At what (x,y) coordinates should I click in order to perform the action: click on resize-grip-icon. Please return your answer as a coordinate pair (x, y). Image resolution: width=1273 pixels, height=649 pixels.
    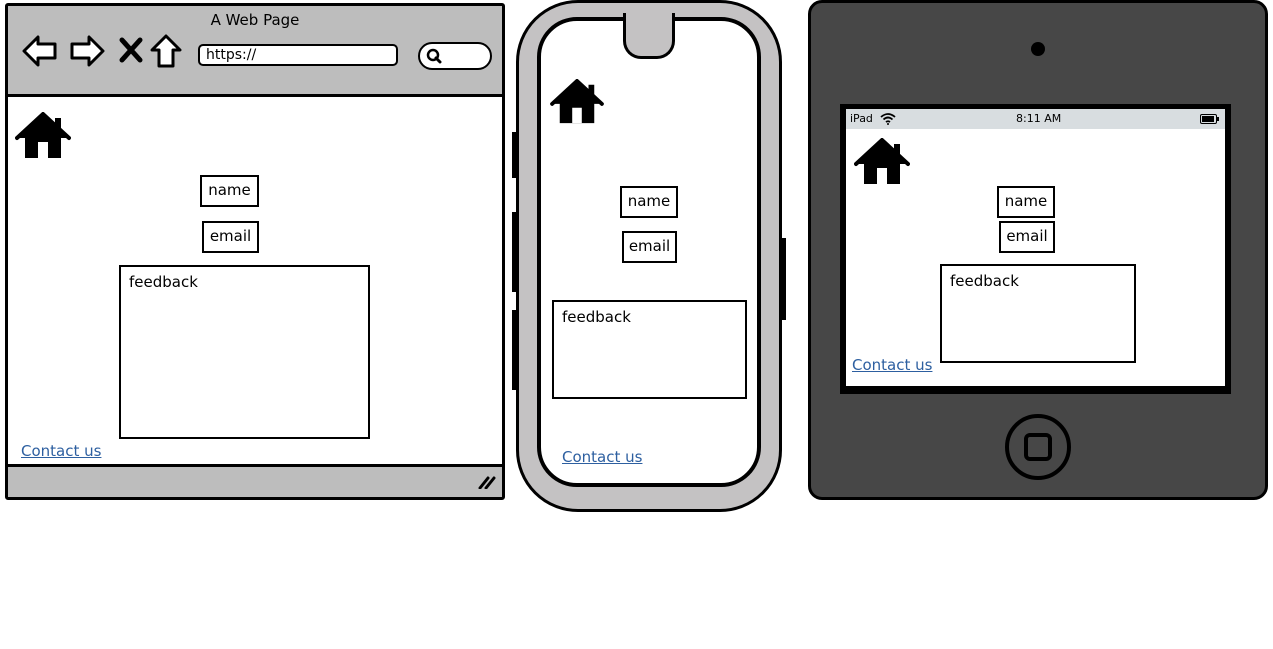
    Looking at the image, I should click on (487, 482).